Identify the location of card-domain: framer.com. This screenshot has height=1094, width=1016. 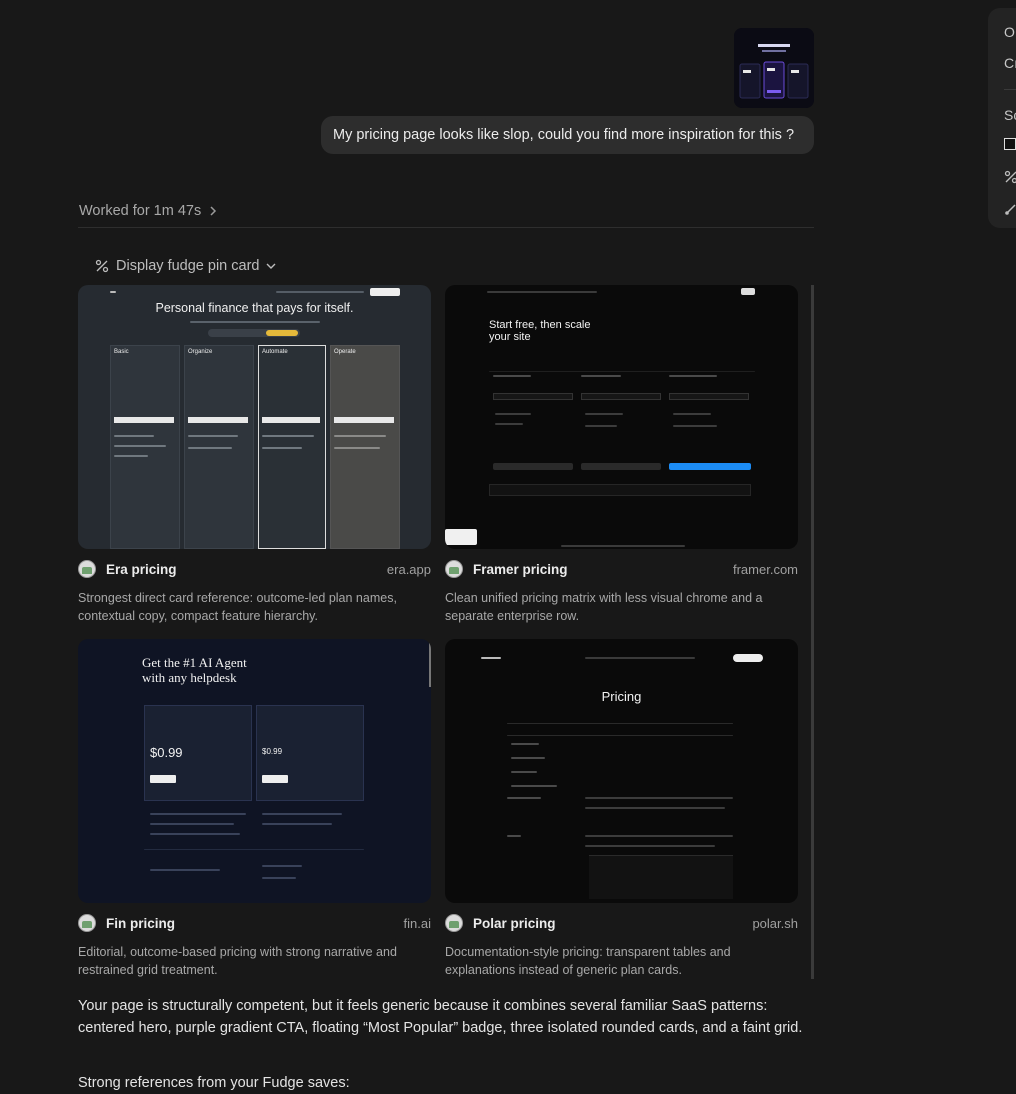
(765, 569).